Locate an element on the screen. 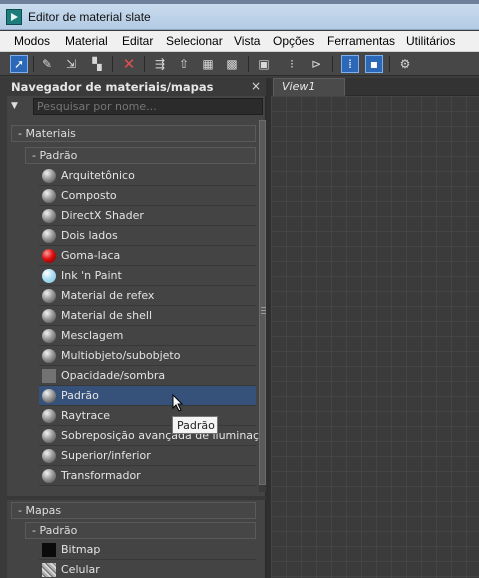 This screenshot has height=578, width=479. map-item-bitmap: Bitmap is located at coordinates (147, 550).